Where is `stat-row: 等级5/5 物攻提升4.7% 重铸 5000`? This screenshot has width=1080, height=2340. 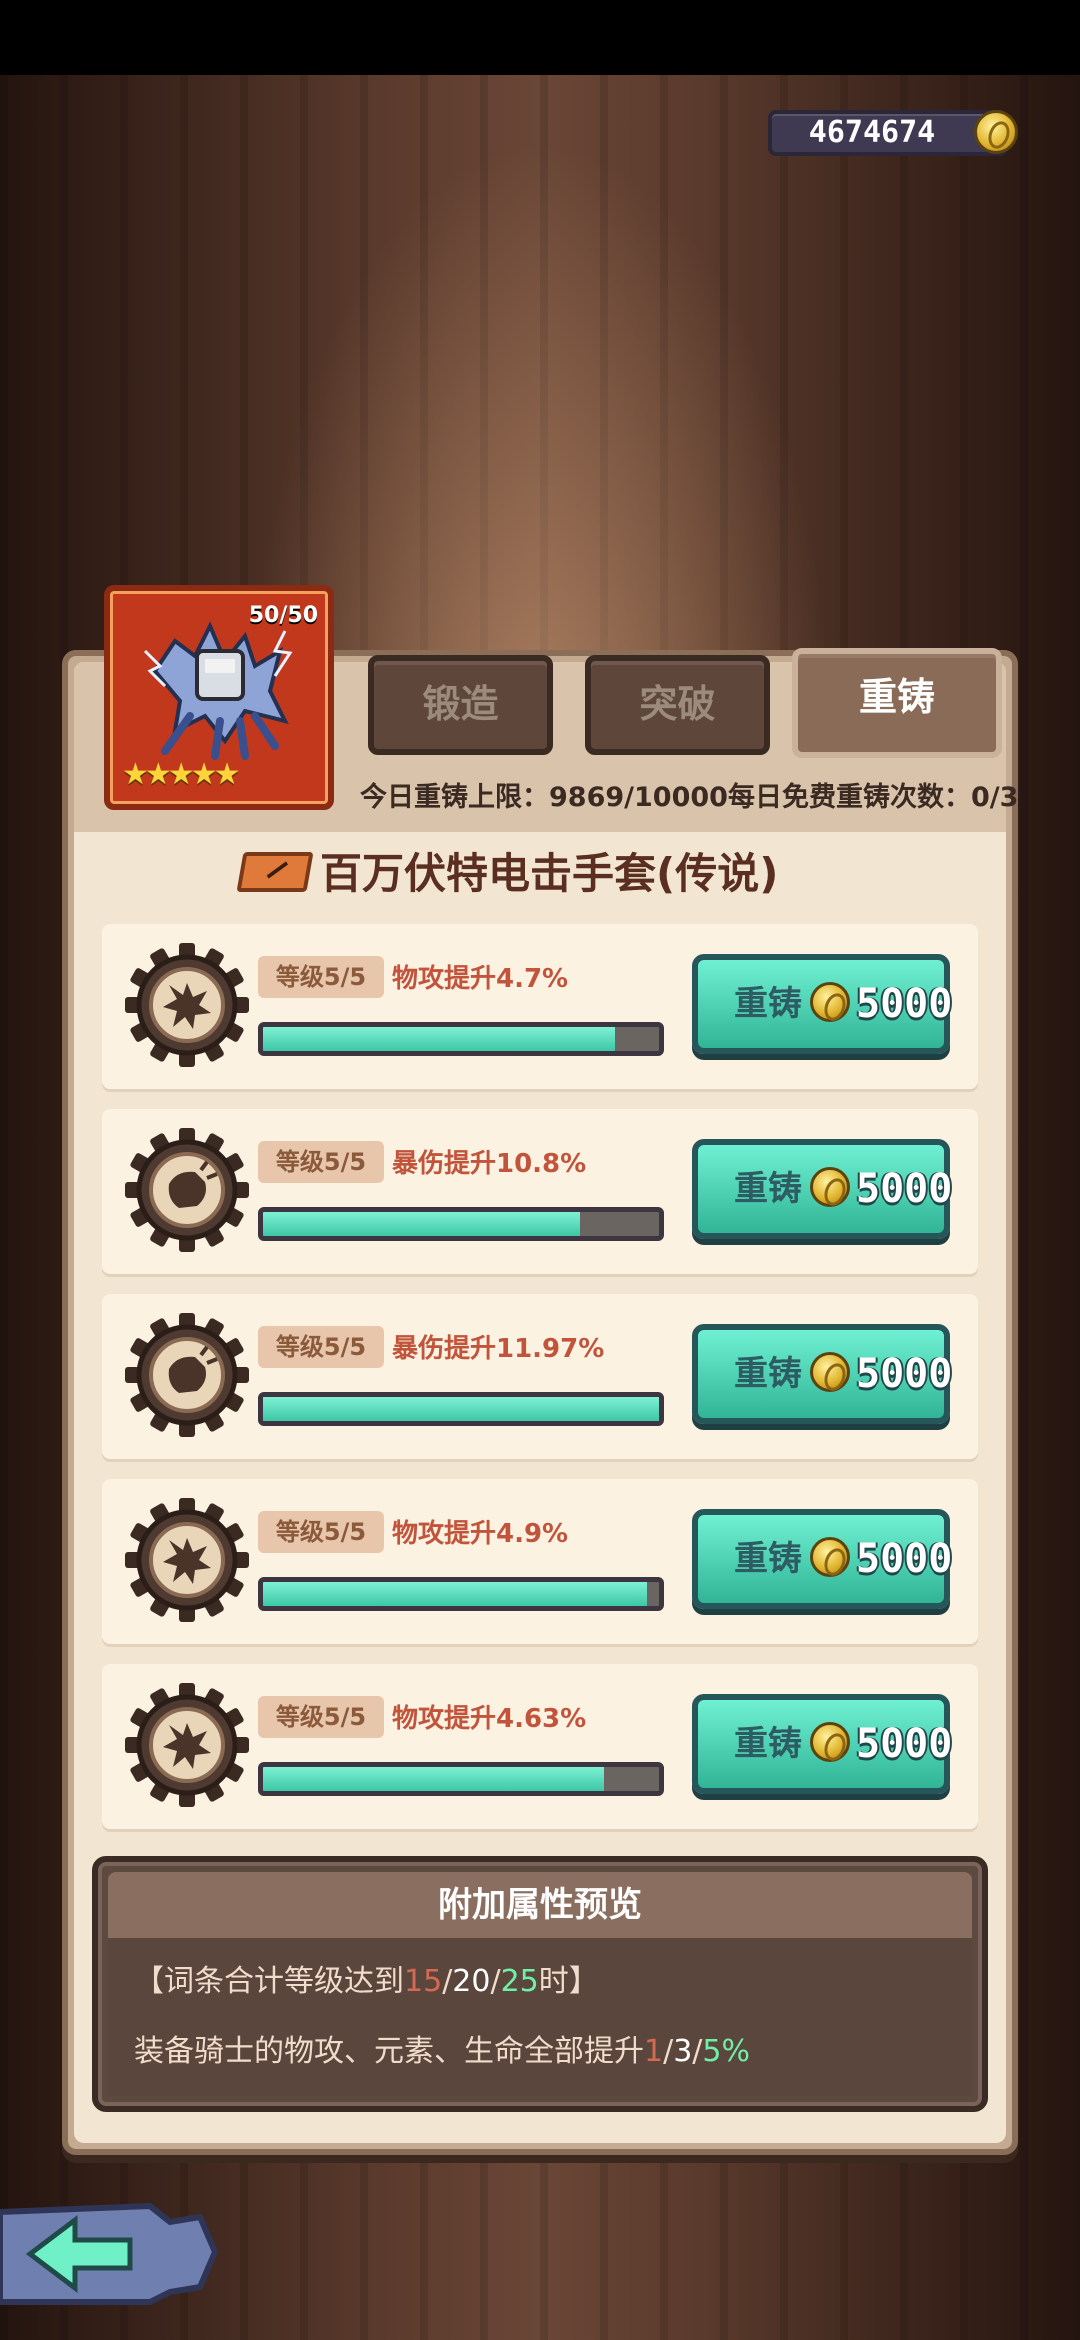 stat-row: 等级5/5 物攻提升4.7% 重铸 5000 is located at coordinates (540, 1006).